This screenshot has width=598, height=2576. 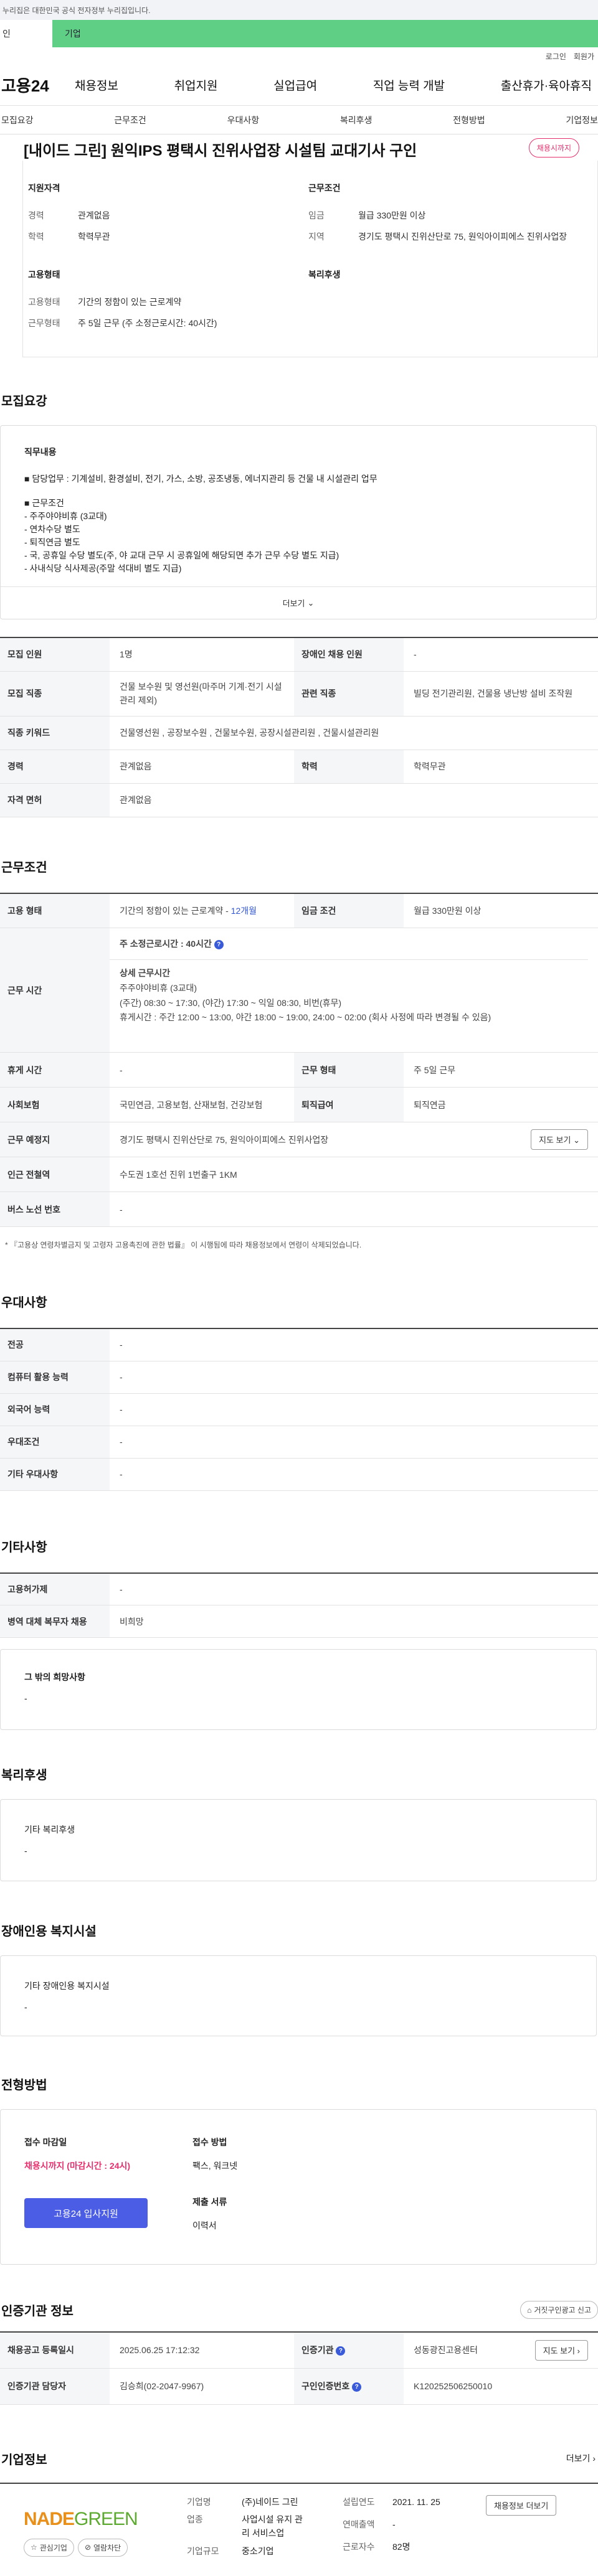 What do you see at coordinates (24, 2086) in the screenshot?
I see `process-title: 전형방법` at bounding box center [24, 2086].